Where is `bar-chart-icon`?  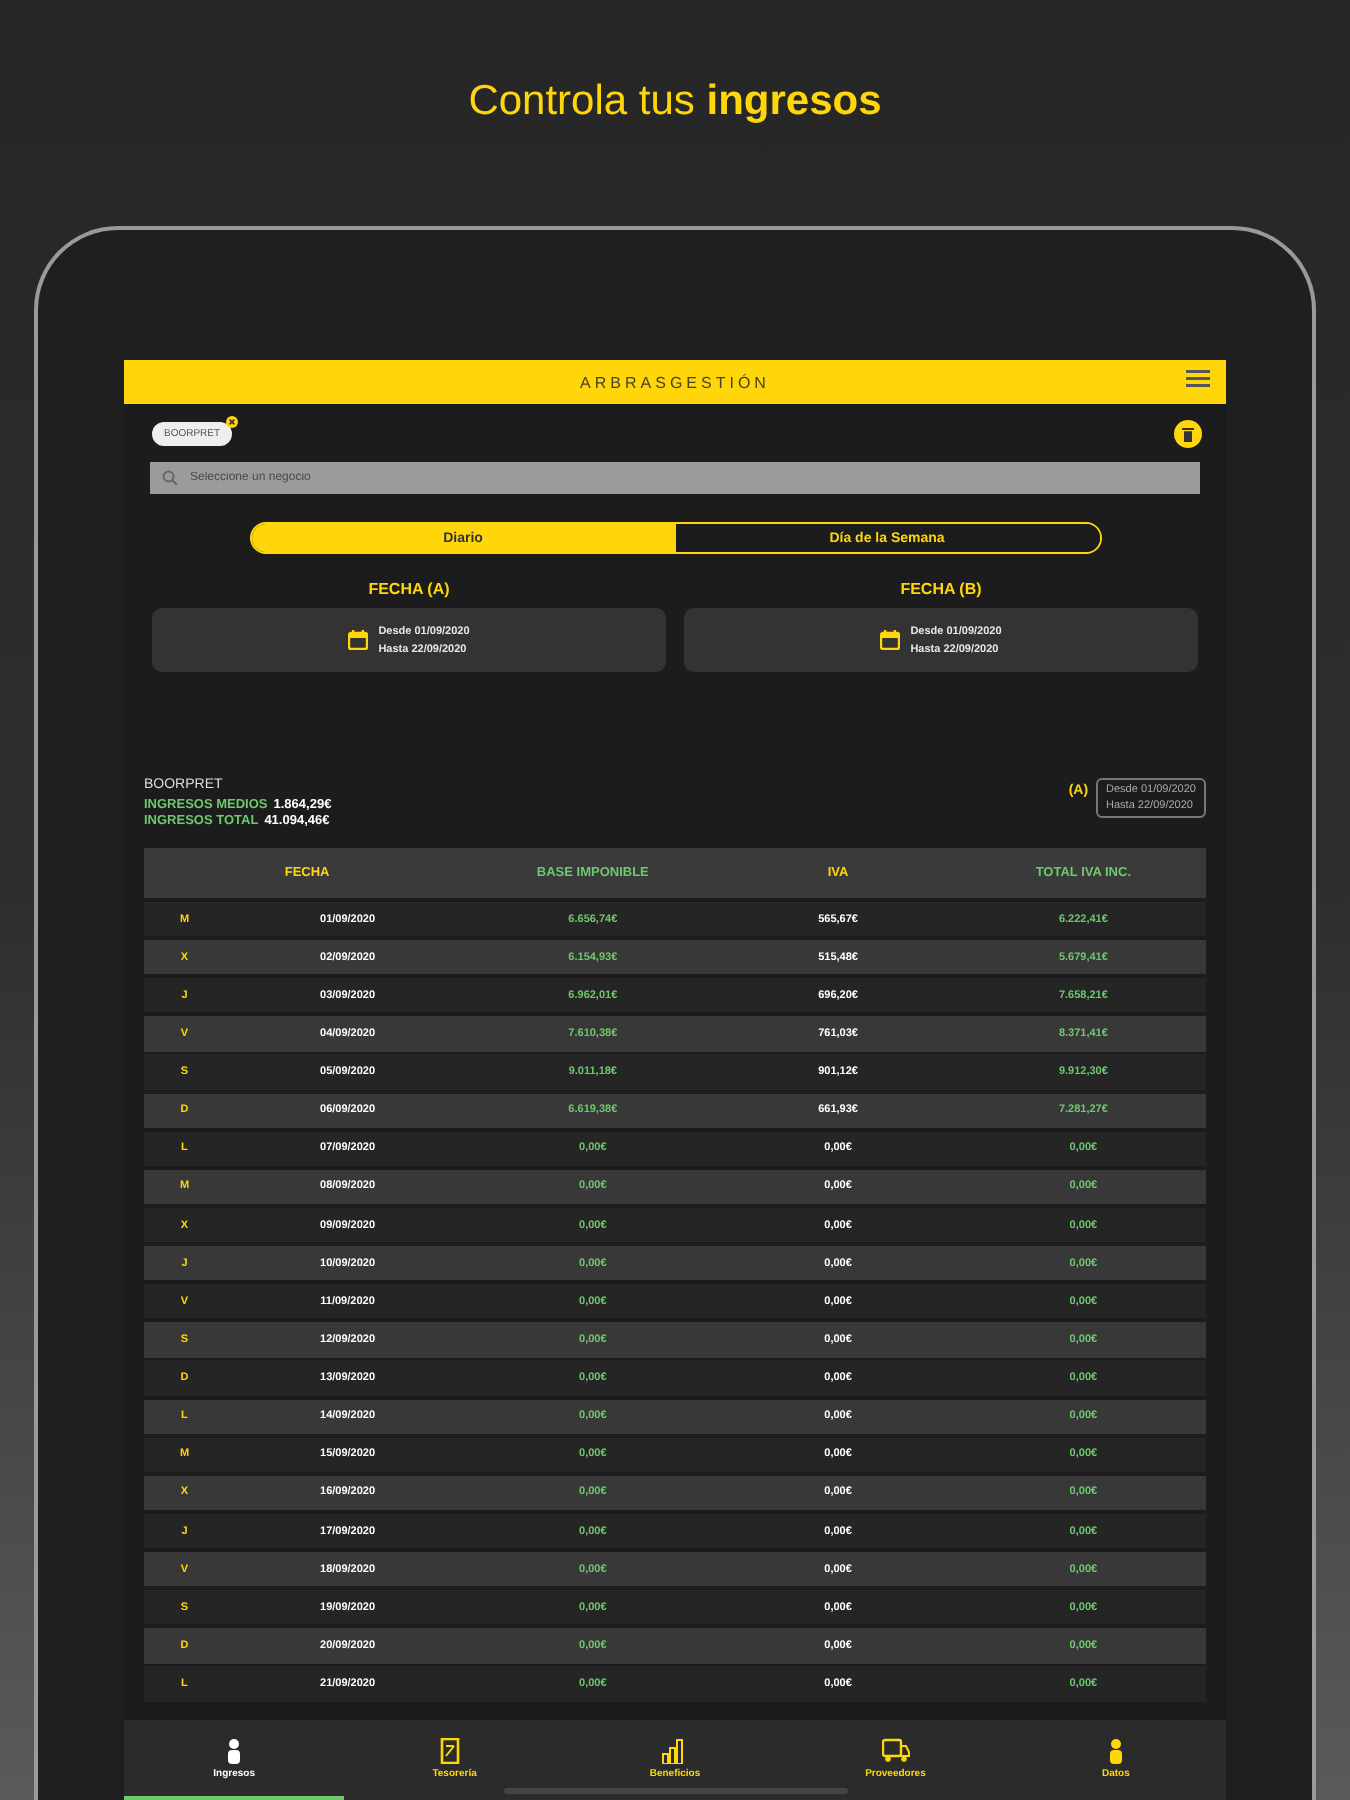 bar-chart-icon is located at coordinates (675, 1750).